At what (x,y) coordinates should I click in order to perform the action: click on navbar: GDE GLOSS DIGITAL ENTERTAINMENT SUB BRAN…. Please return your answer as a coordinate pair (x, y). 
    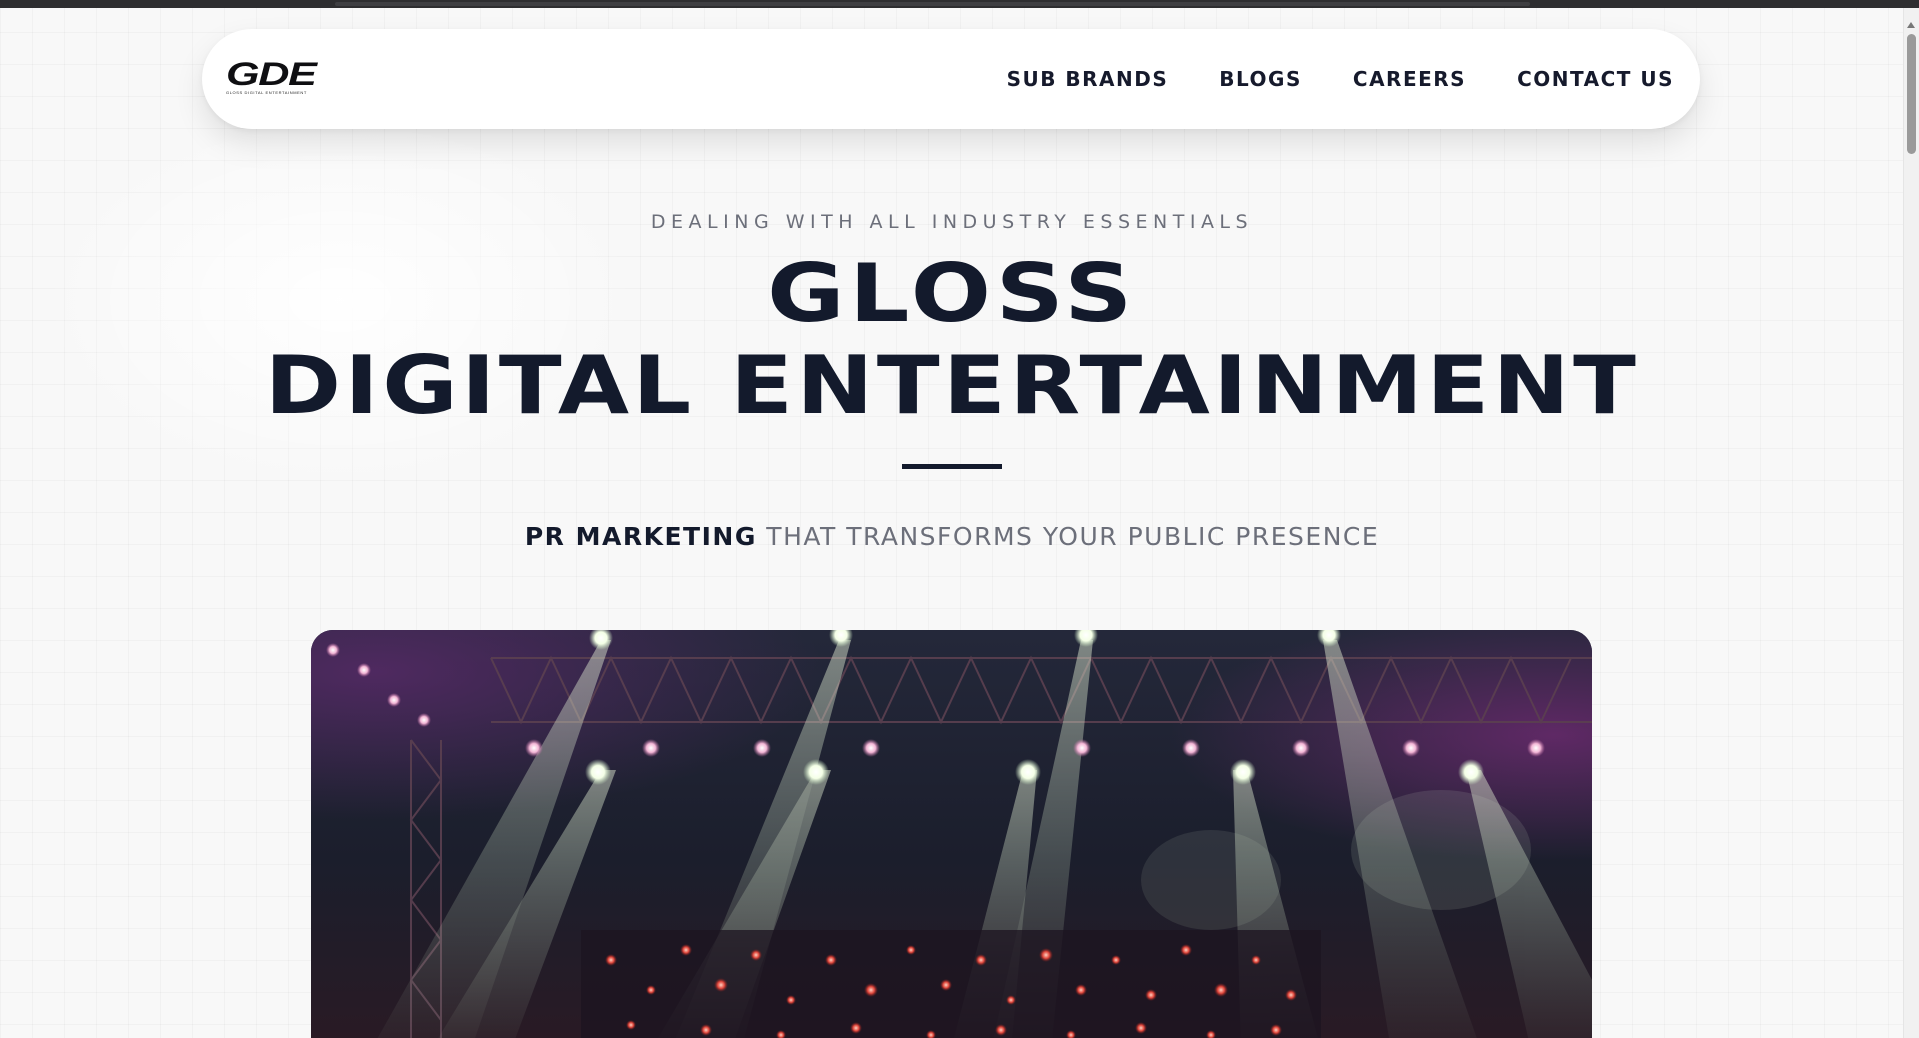
    Looking at the image, I should click on (951, 79).